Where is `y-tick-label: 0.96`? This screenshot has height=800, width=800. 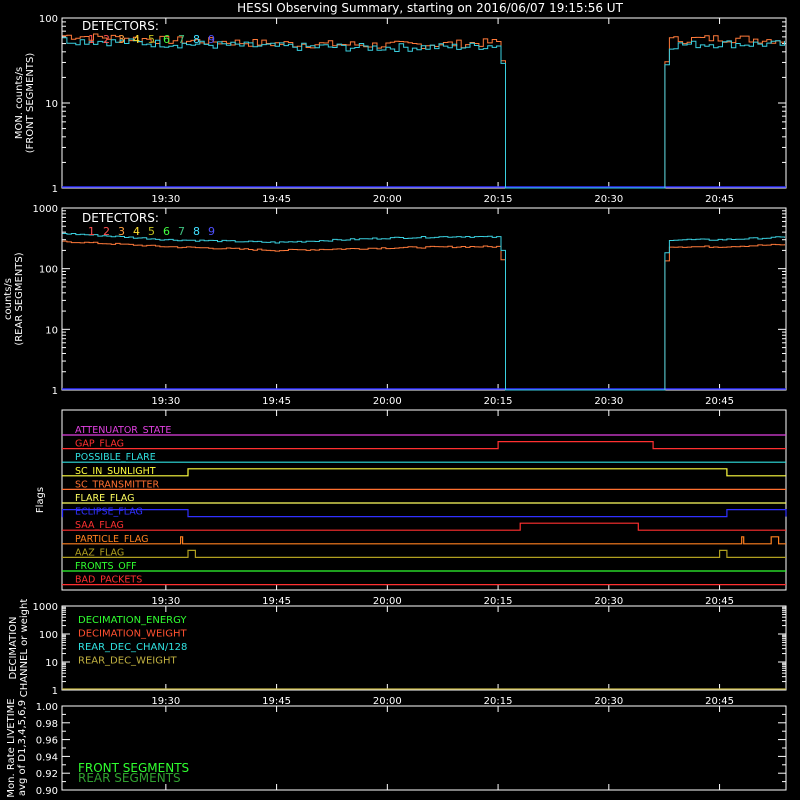
y-tick-label: 0.96 is located at coordinates (47, 741).